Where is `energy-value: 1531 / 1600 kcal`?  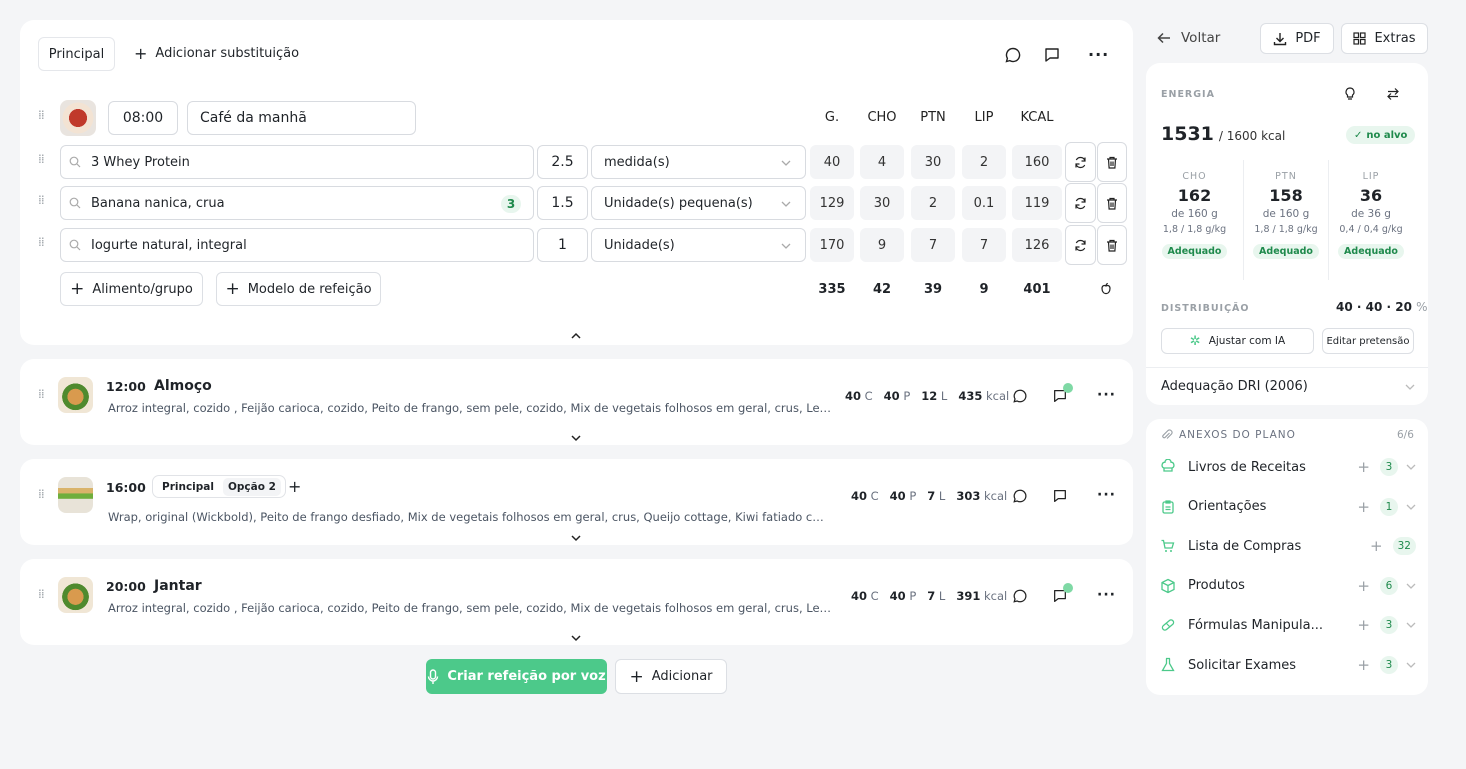 energy-value: 1531 / 1600 kcal is located at coordinates (1223, 134).